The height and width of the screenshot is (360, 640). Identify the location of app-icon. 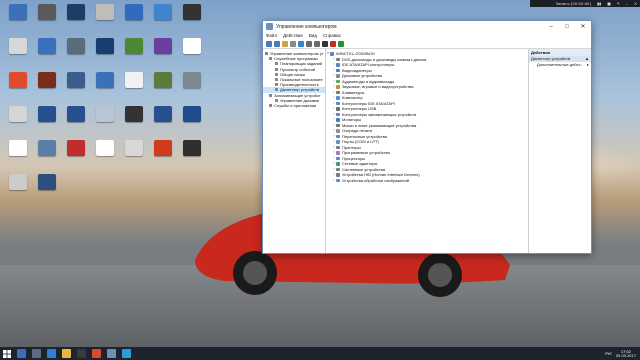
(269, 26).